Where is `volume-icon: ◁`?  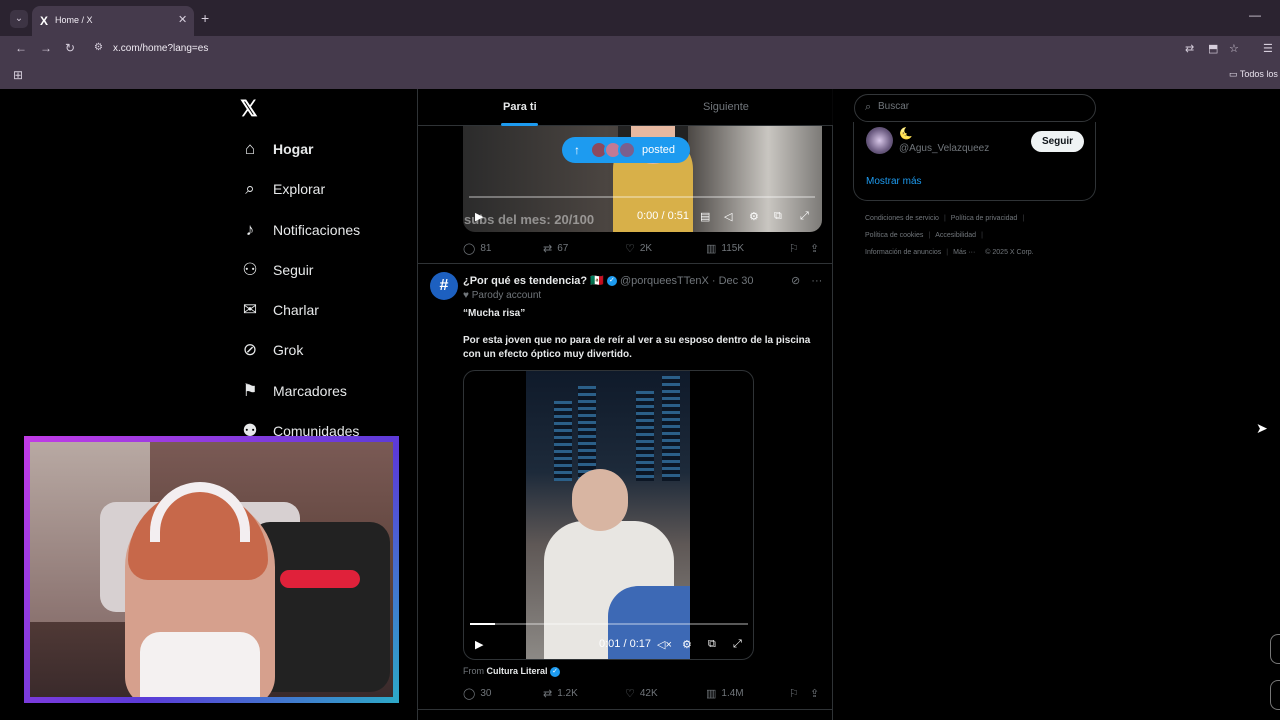 volume-icon: ◁ is located at coordinates (728, 216).